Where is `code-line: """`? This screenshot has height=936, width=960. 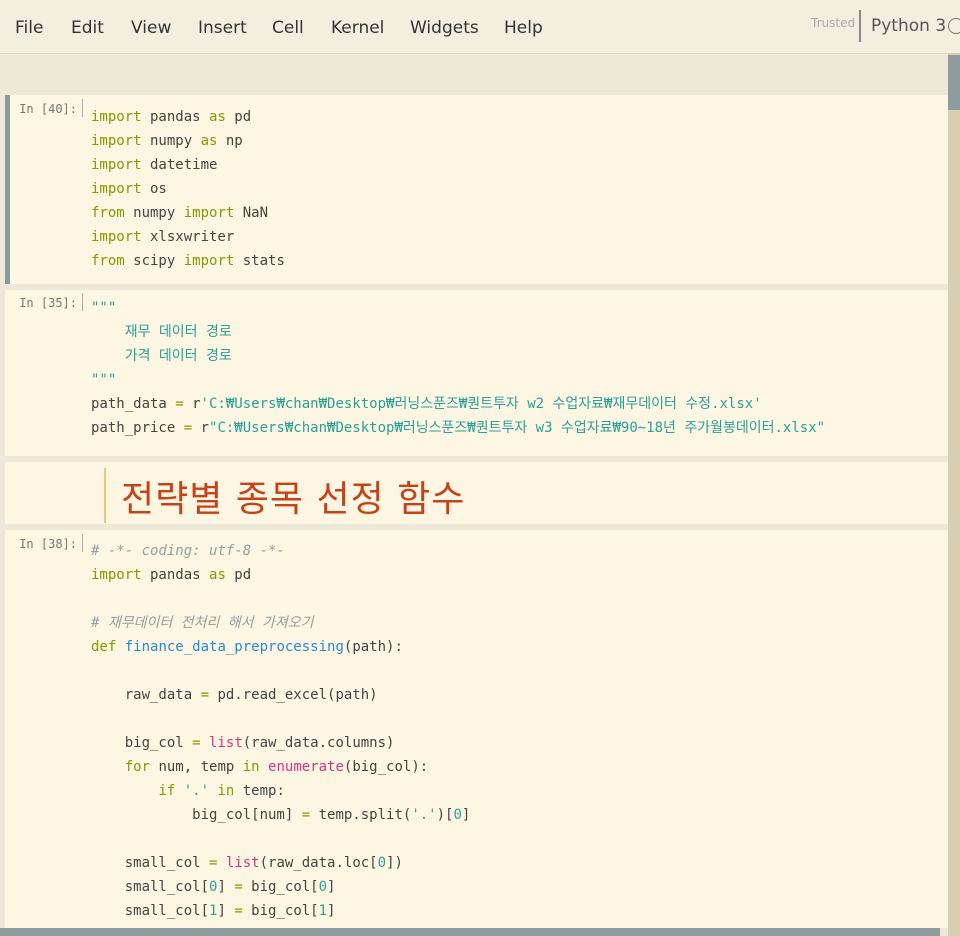
code-line: """ is located at coordinates (458, 308).